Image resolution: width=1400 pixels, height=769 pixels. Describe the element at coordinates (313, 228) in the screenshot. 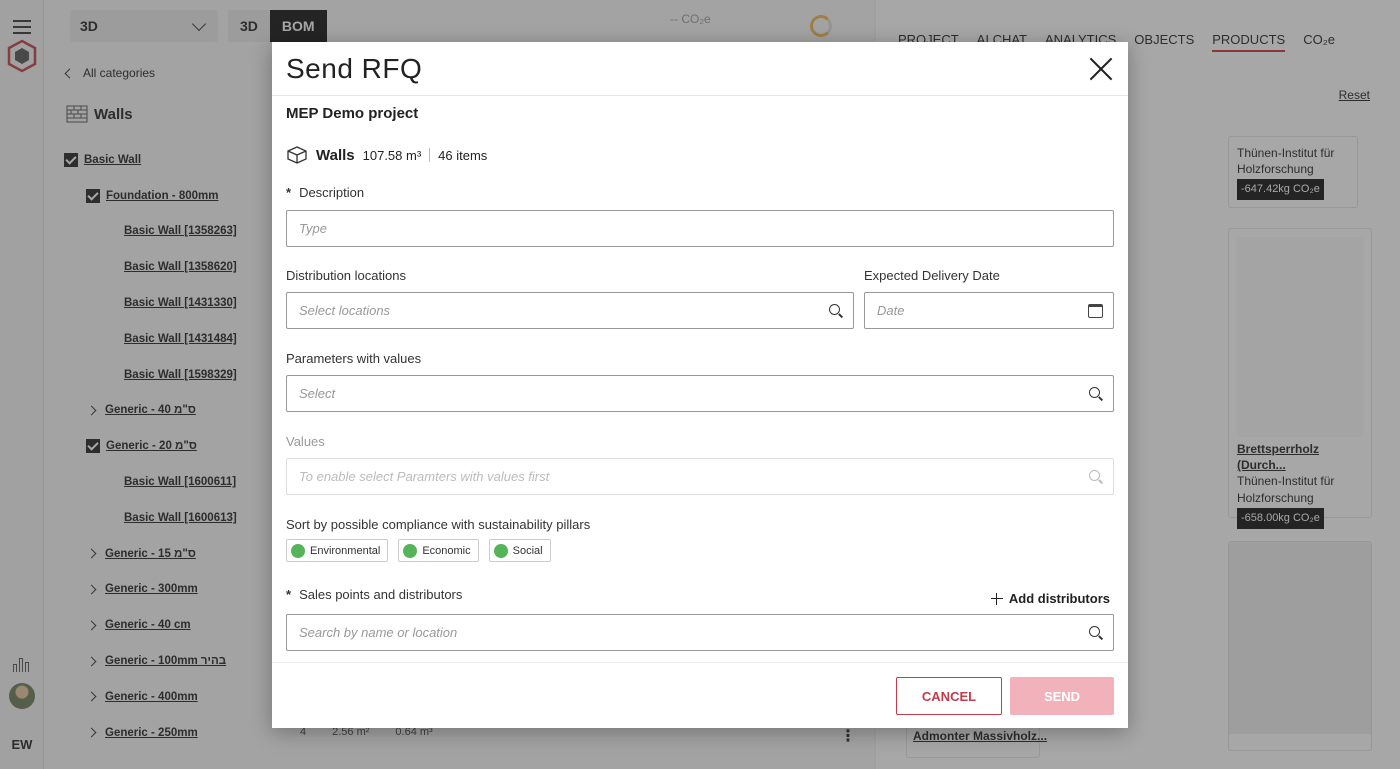

I see `description-placeholder: Type` at that location.